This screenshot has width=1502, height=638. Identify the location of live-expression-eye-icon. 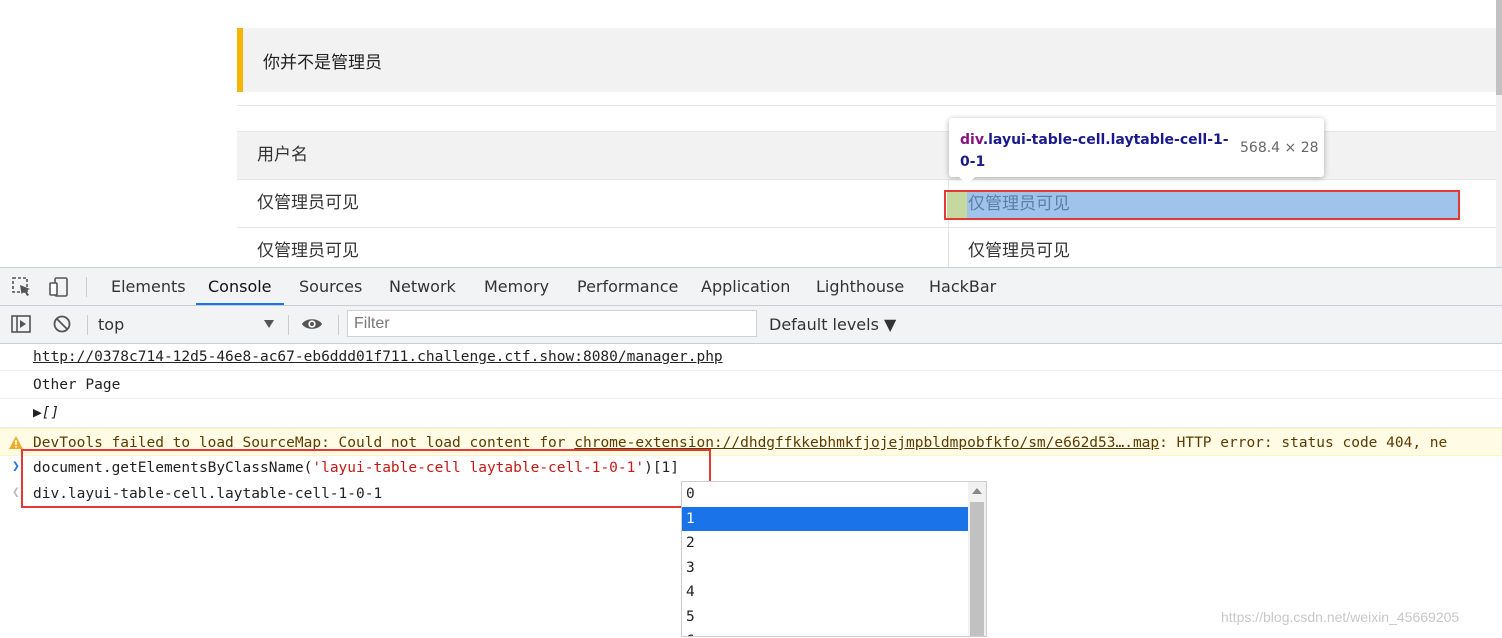
(312, 324).